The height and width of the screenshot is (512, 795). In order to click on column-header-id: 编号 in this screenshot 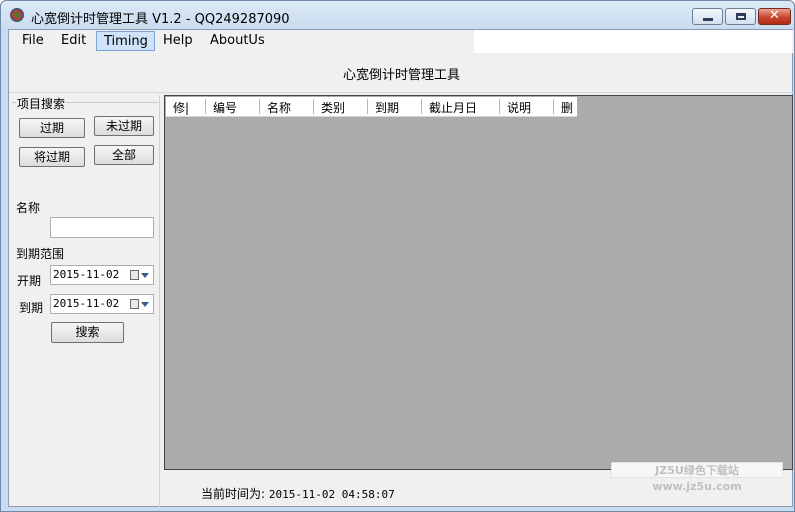, I will do `click(225, 107)`.